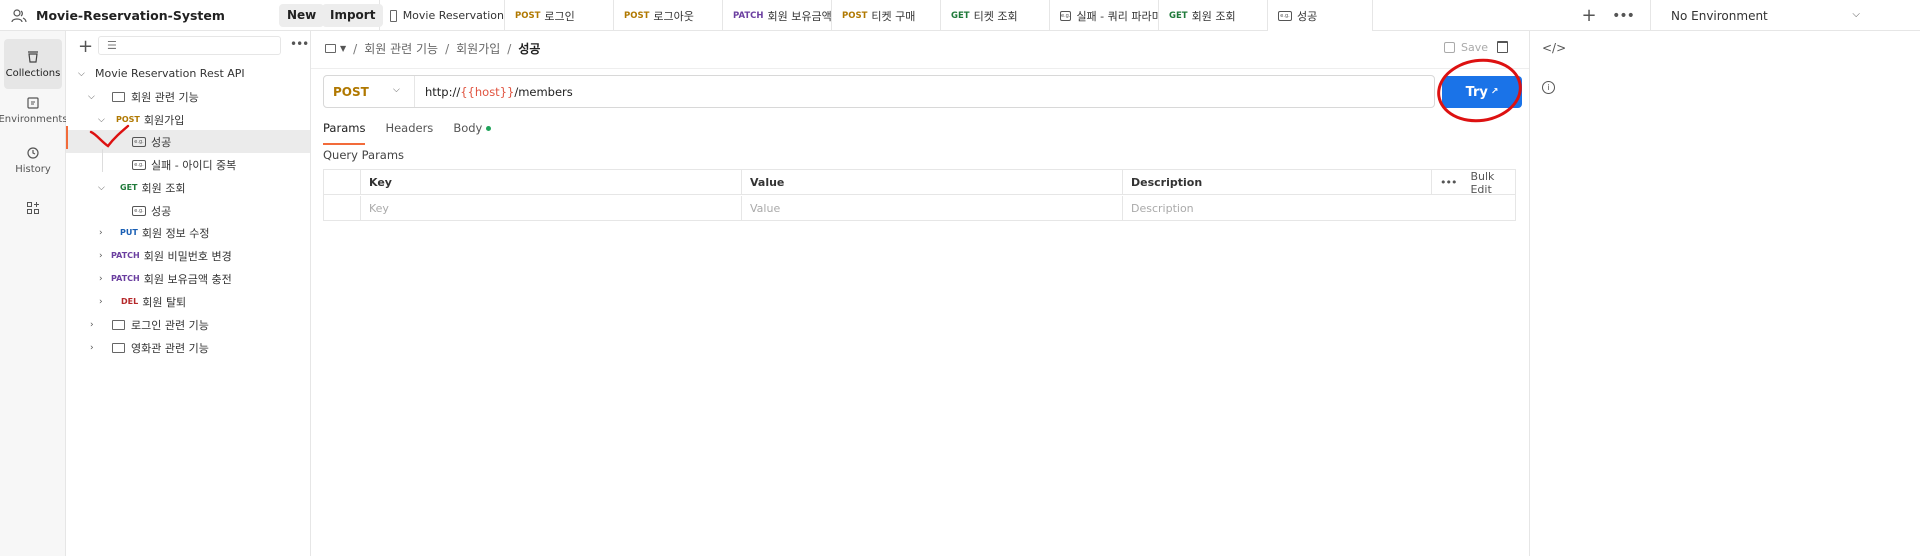 This screenshot has height=556, width=1920. Describe the element at coordinates (401, 48) in the screenshot. I see `breadcrumb-folder: 회원 관련 기능` at that location.